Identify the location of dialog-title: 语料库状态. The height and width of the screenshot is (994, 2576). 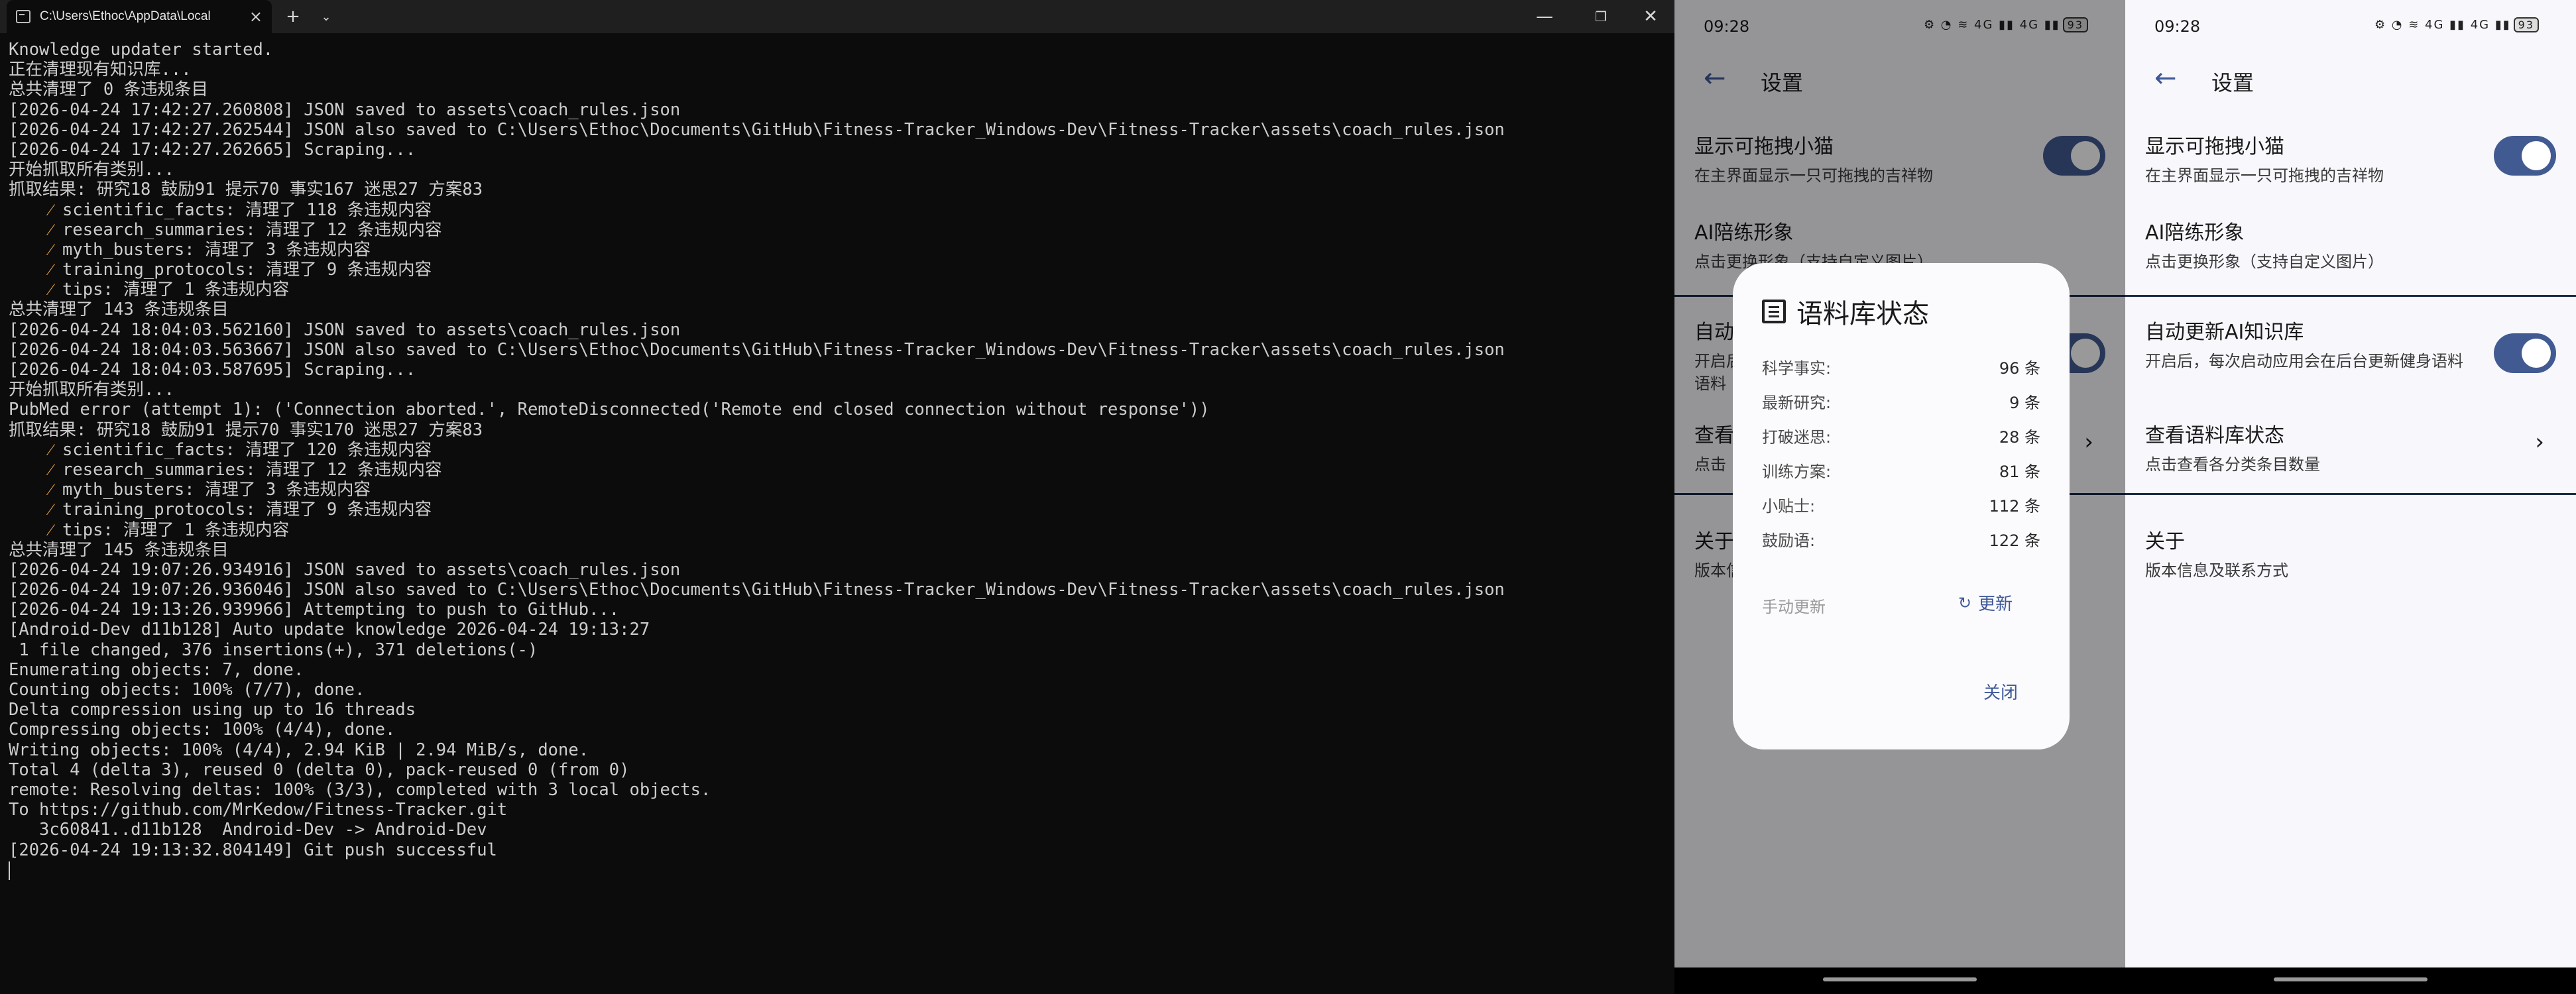
(1862, 314).